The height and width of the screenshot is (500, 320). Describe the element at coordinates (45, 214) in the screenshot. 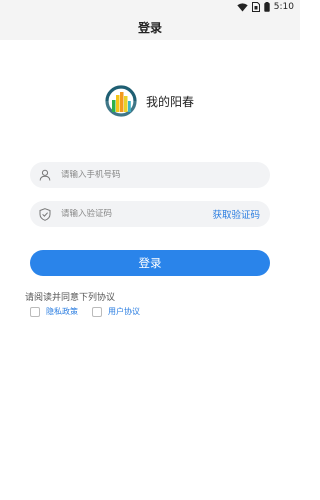

I see `shield-icon` at that location.